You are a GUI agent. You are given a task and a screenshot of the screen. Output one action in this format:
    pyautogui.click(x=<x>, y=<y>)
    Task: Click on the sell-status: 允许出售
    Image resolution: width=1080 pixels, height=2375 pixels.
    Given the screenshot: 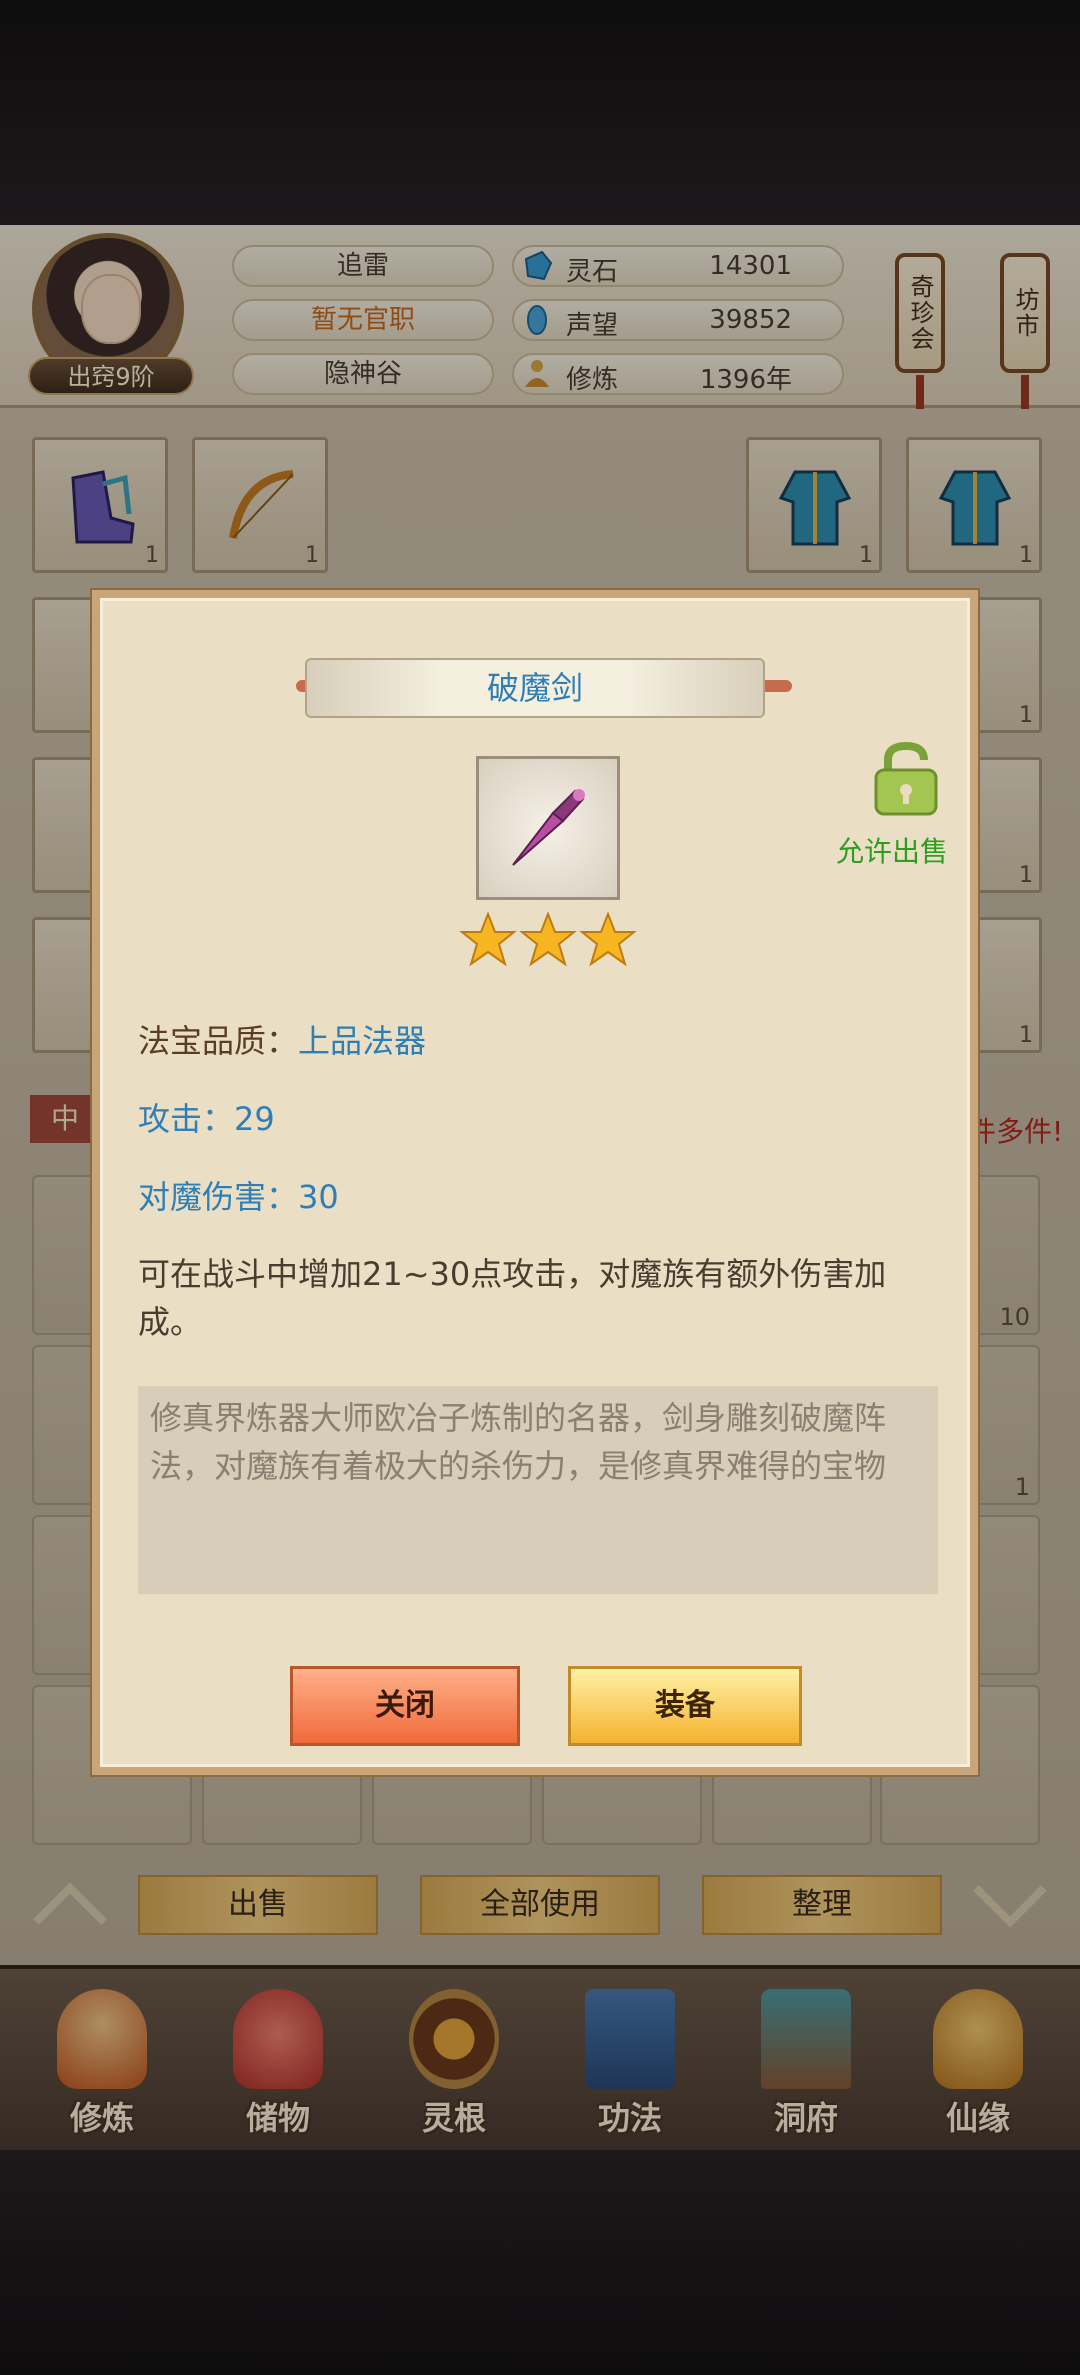 What is the action you would take?
    pyautogui.click(x=892, y=851)
    